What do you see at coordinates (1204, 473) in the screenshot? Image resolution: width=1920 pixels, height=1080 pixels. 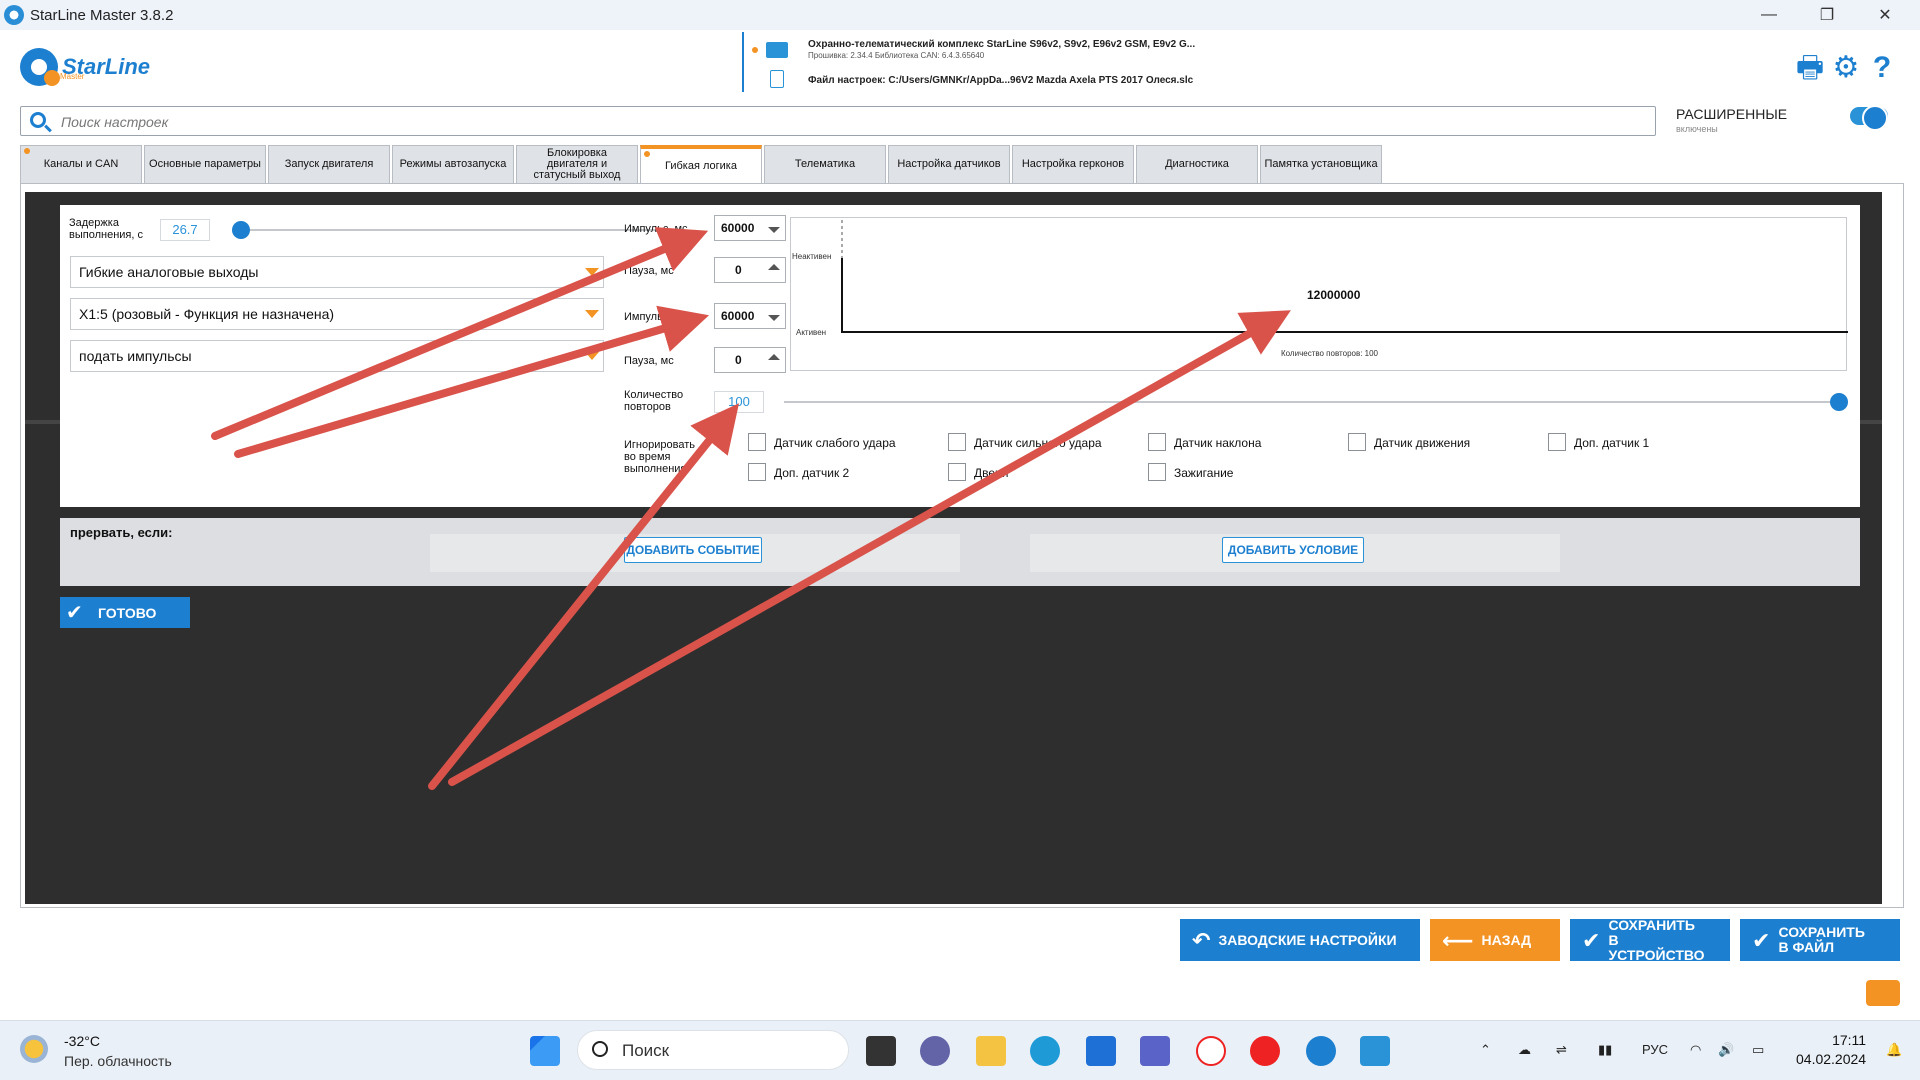 I see `checkbox-ignition-label: Зажигание` at bounding box center [1204, 473].